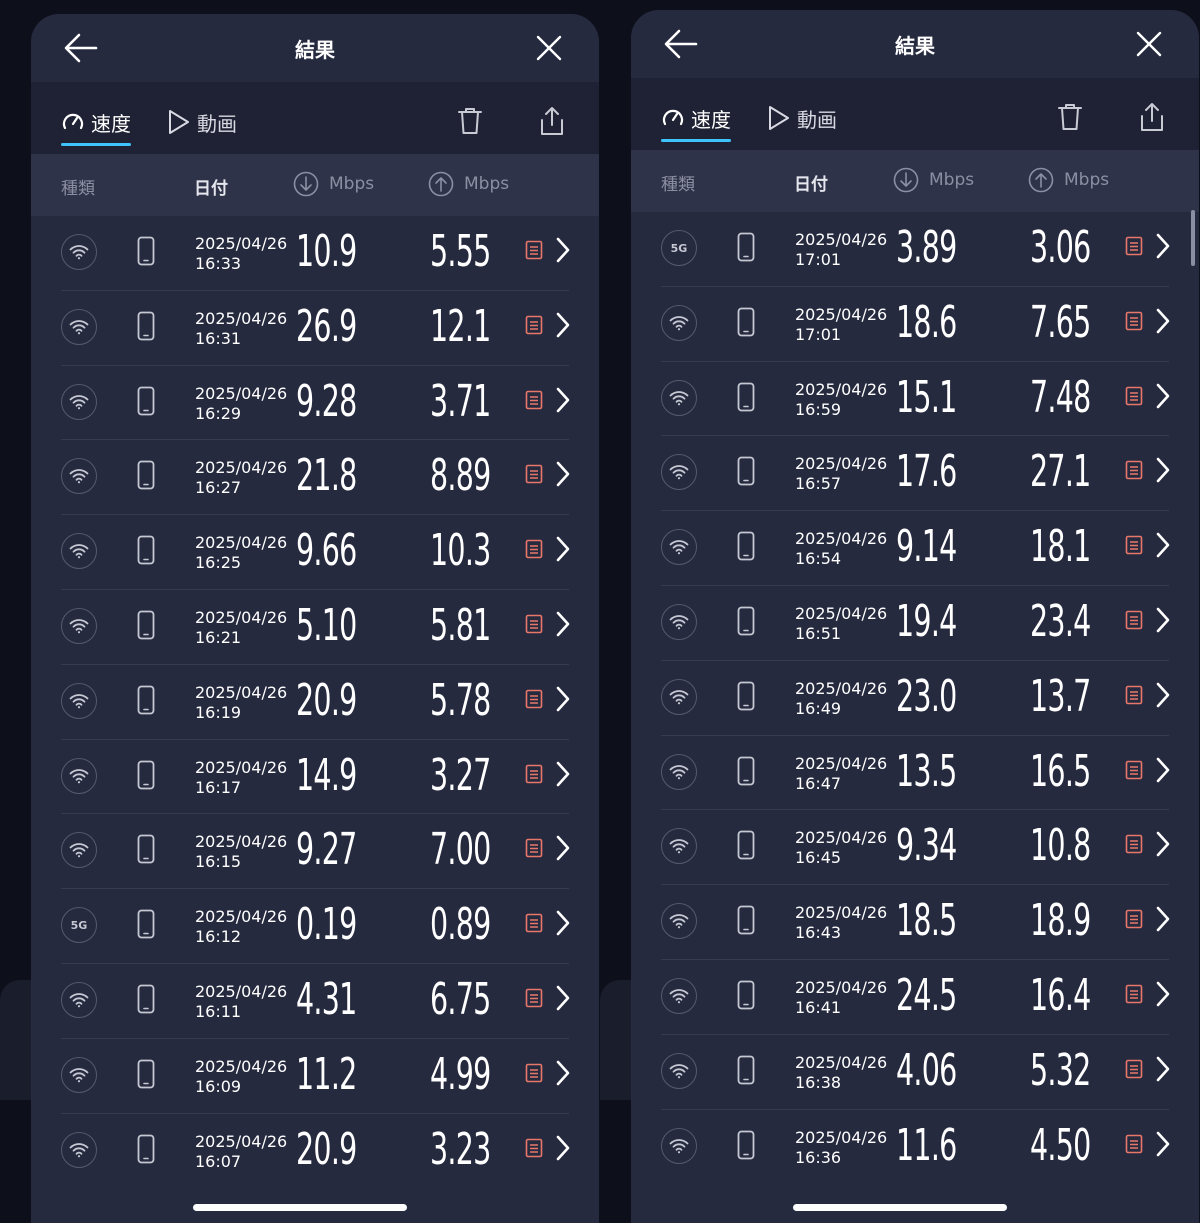 The width and height of the screenshot is (1200, 1223). Describe the element at coordinates (315, 48) in the screenshot. I see `results-header: 結果` at that location.